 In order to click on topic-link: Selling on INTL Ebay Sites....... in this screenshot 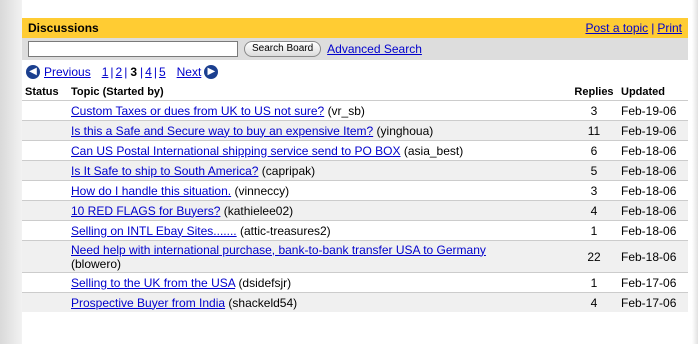, I will do `click(154, 231)`.